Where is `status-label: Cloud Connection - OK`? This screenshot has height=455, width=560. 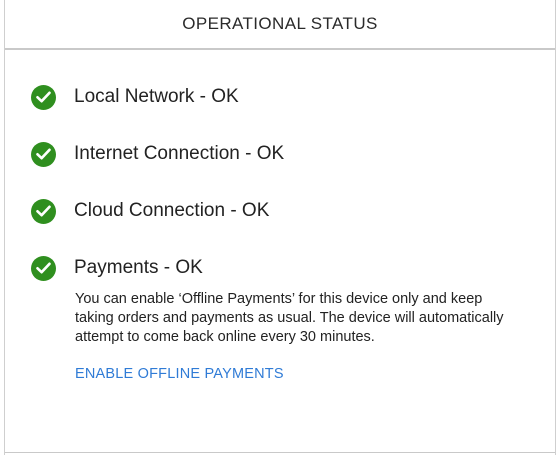 status-label: Cloud Connection - OK is located at coordinates (172, 210).